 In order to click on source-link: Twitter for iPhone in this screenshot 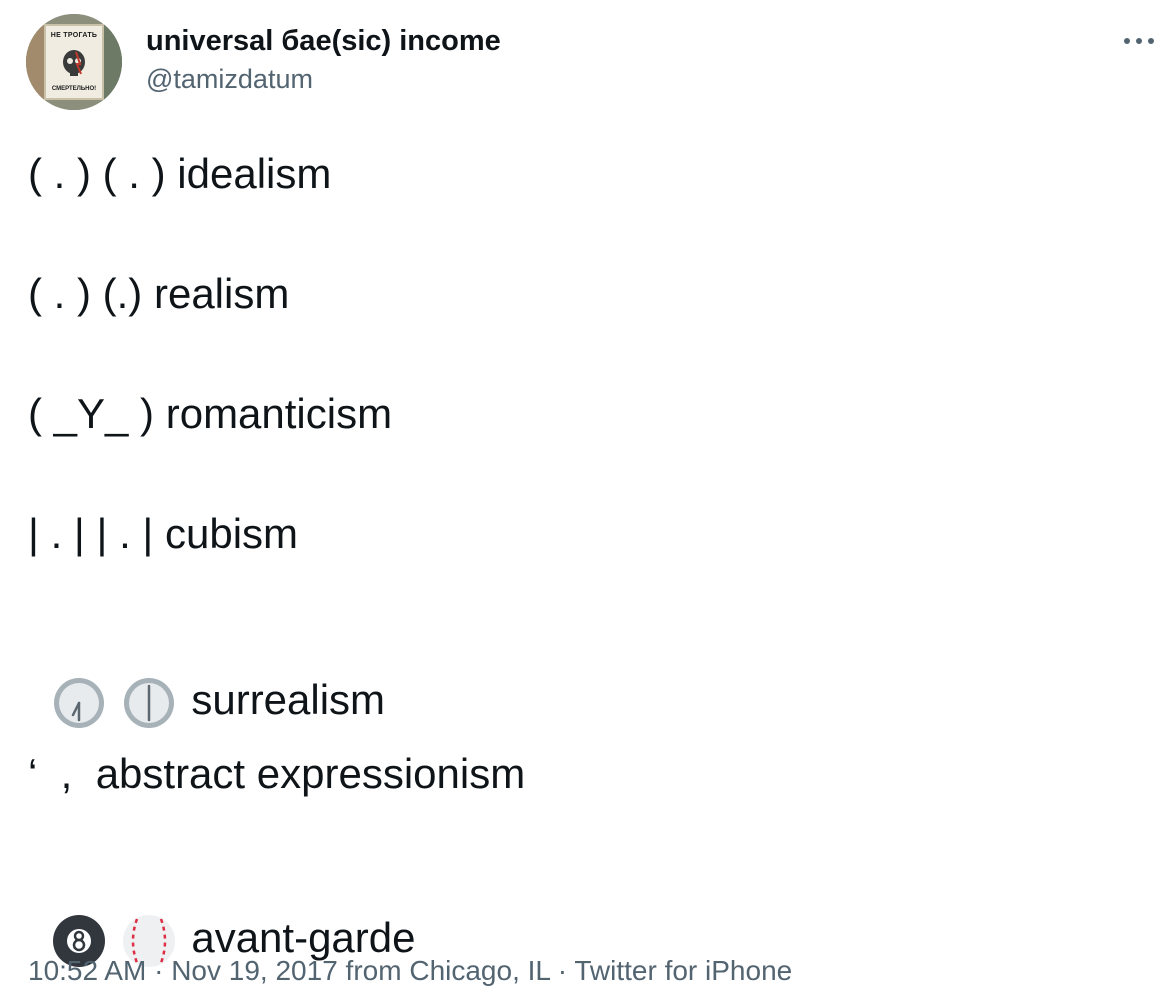, I will do `click(683, 970)`.